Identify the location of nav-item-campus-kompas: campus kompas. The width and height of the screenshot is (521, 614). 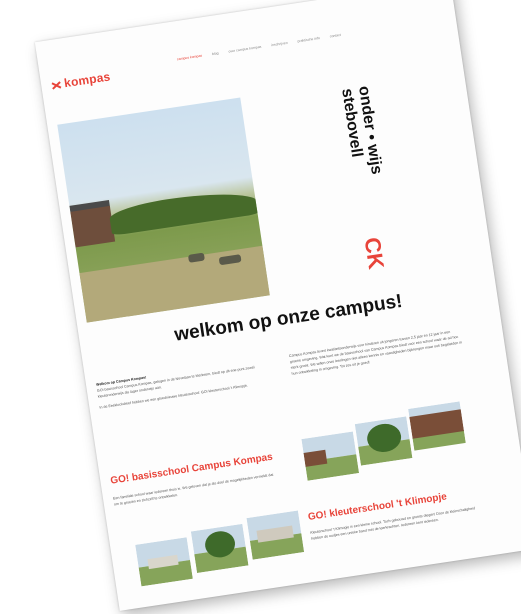
(190, 58).